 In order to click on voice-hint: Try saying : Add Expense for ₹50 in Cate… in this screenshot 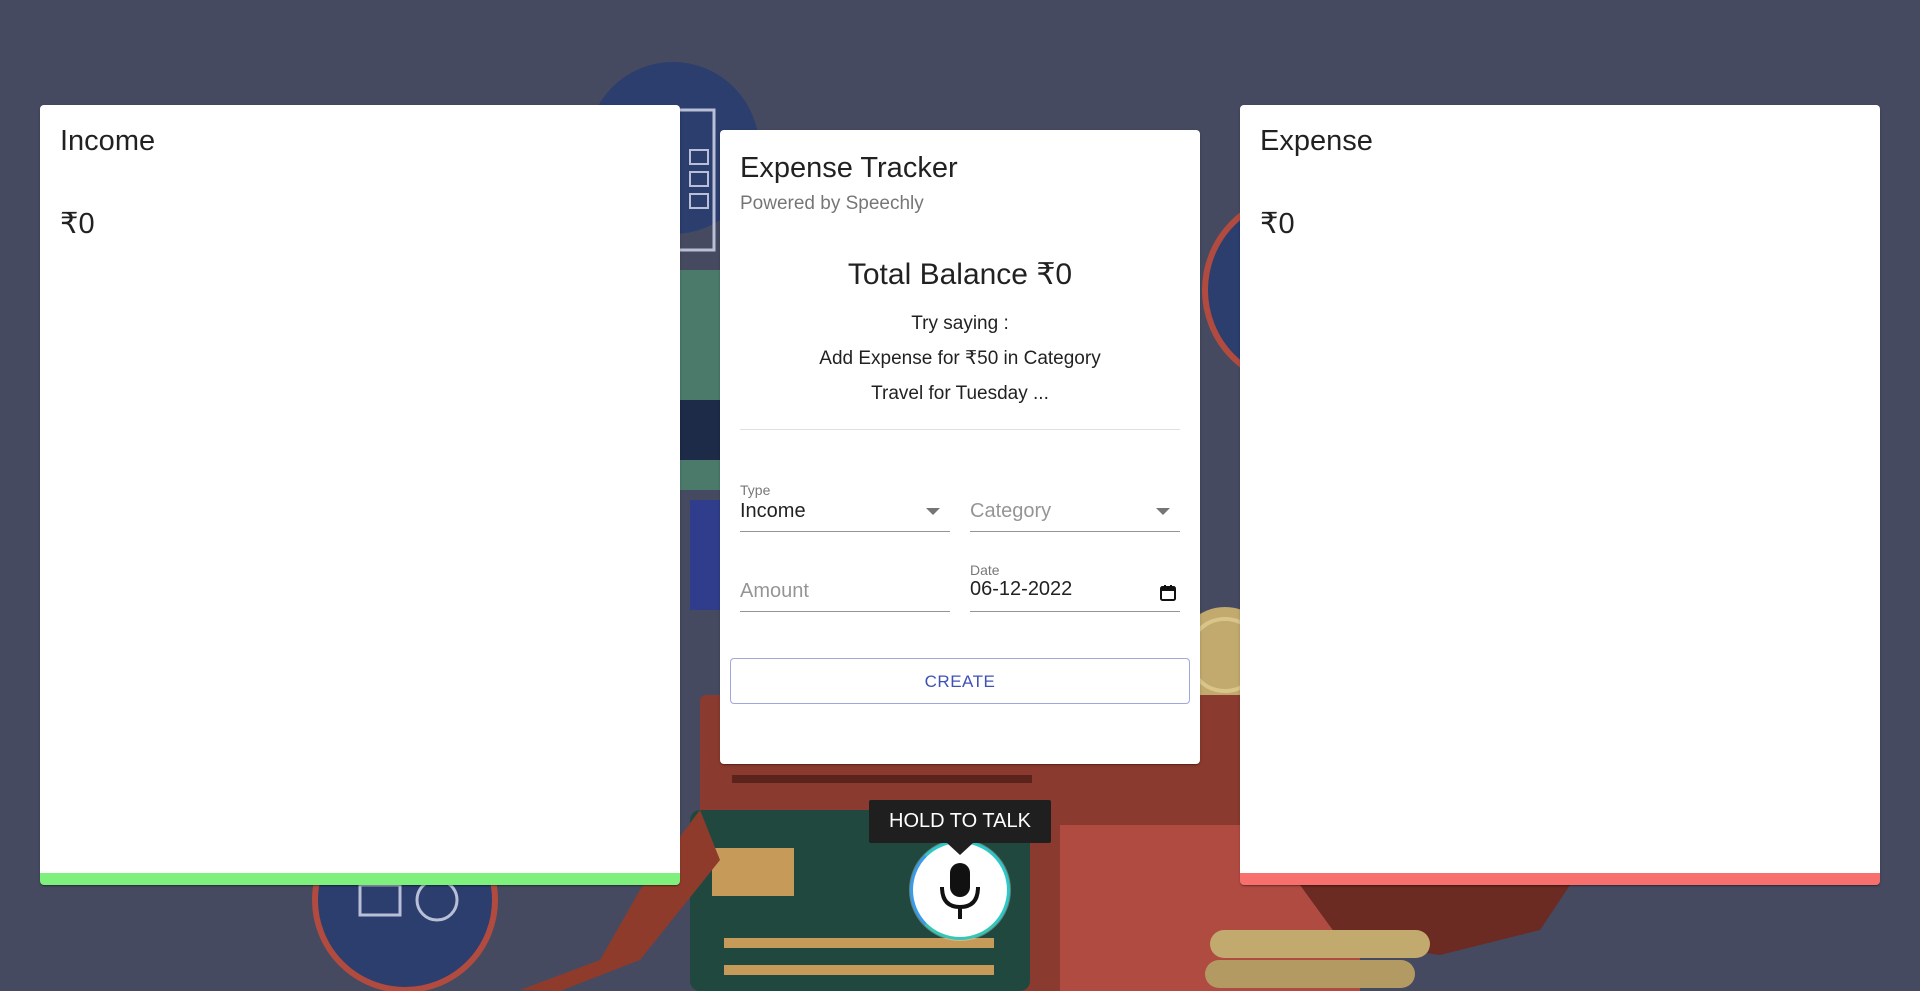, I will do `click(960, 358)`.